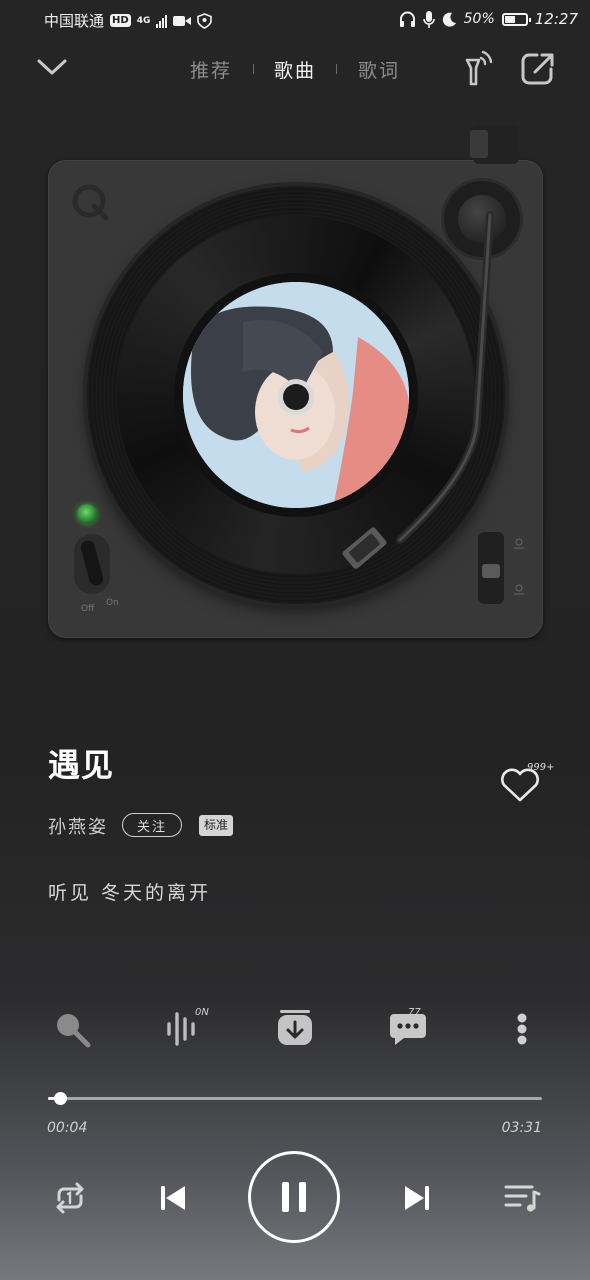  What do you see at coordinates (516, 19) in the screenshot?
I see `battery-icon` at bounding box center [516, 19].